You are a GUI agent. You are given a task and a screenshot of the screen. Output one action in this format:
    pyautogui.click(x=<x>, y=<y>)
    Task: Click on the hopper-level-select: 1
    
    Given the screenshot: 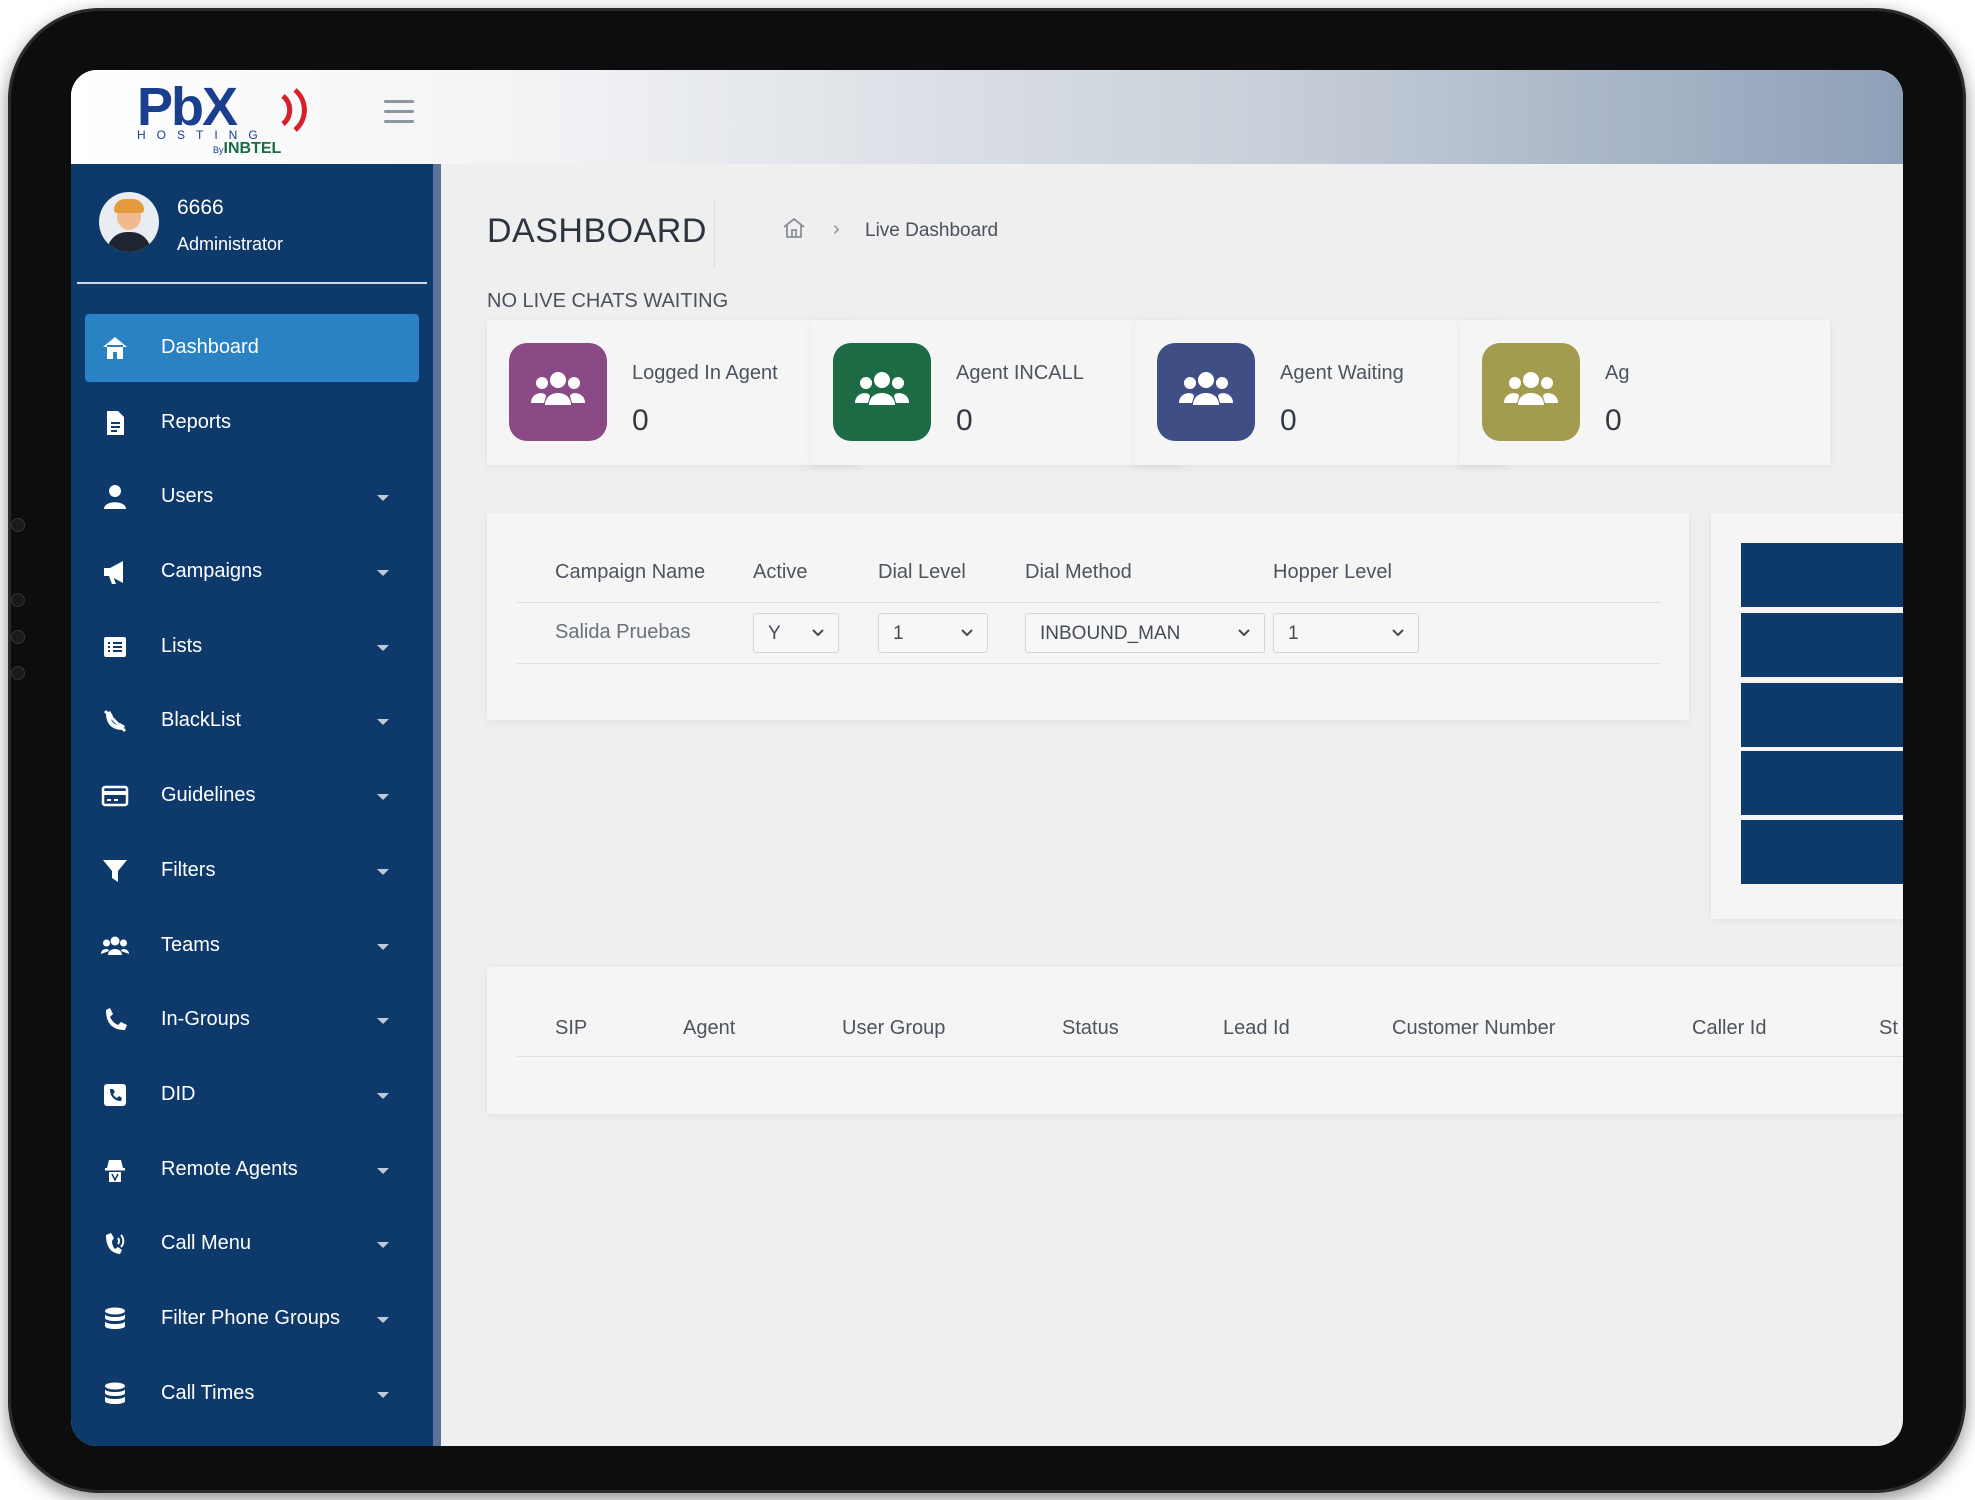 What is the action you would take?
    pyautogui.click(x=1346, y=633)
    